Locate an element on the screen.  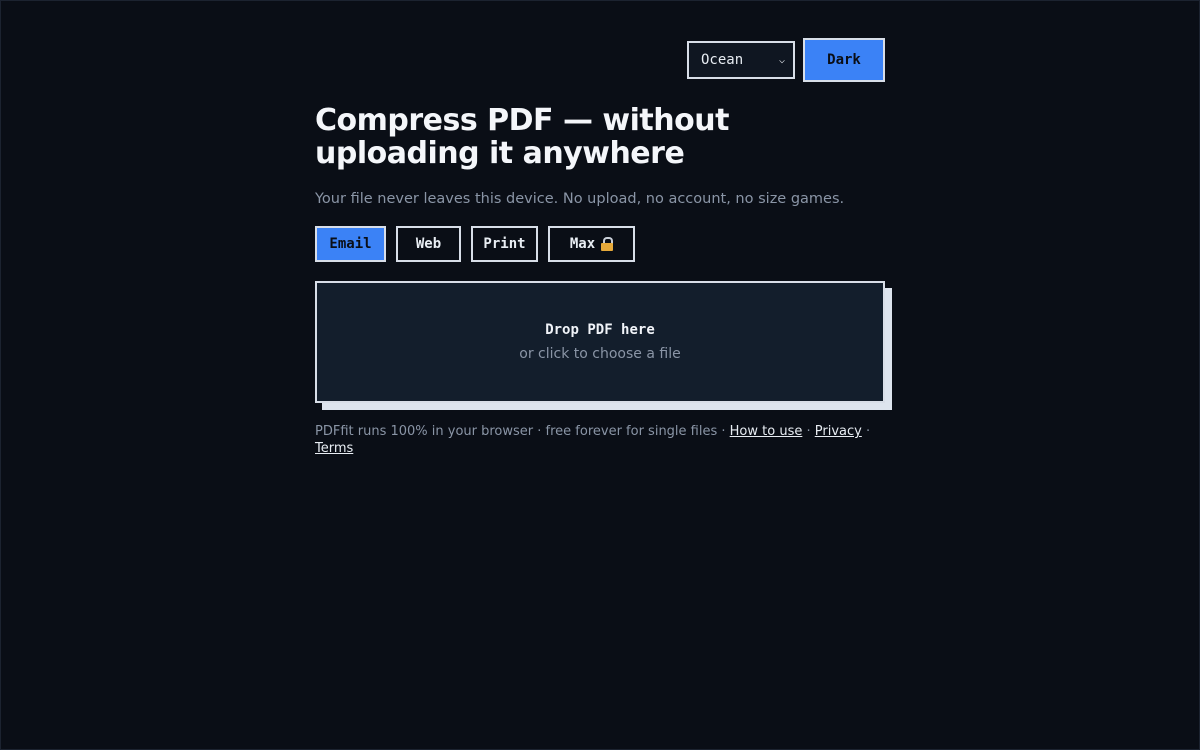
preset-label: Web is located at coordinates (428, 244).